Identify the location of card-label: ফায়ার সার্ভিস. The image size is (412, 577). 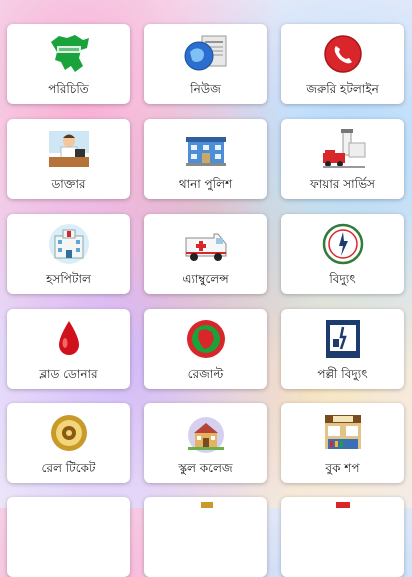
(342, 184).